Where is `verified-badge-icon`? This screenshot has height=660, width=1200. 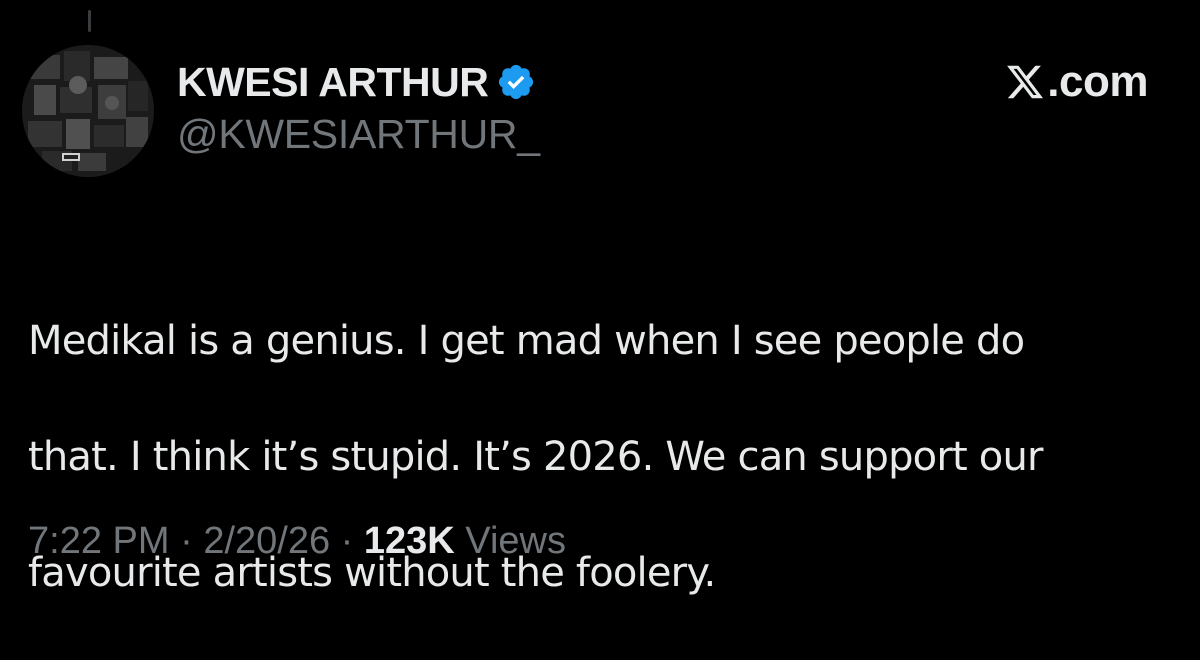
verified-badge-icon is located at coordinates (516, 82).